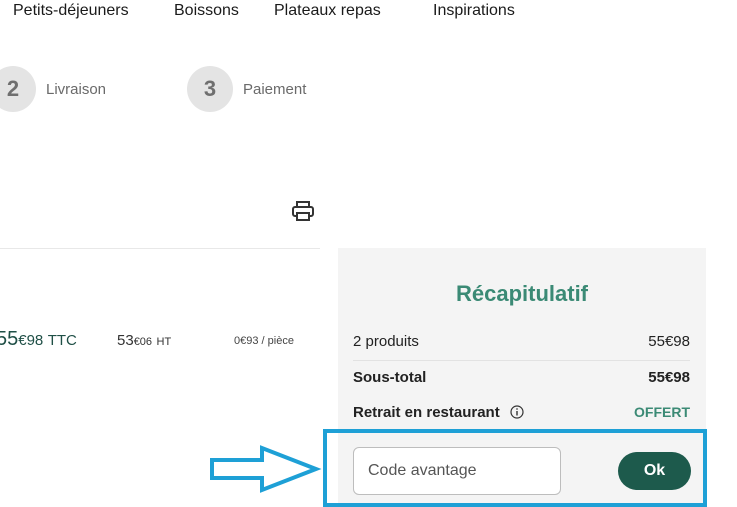 This screenshot has width=737, height=507. What do you see at coordinates (275, 89) in the screenshot?
I see `step-label: Paiement` at bounding box center [275, 89].